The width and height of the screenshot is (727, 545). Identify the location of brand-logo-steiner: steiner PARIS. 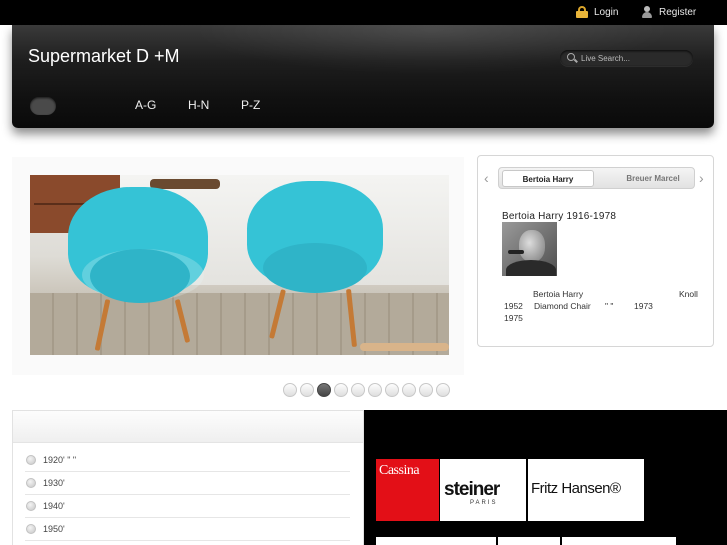
(483, 490).